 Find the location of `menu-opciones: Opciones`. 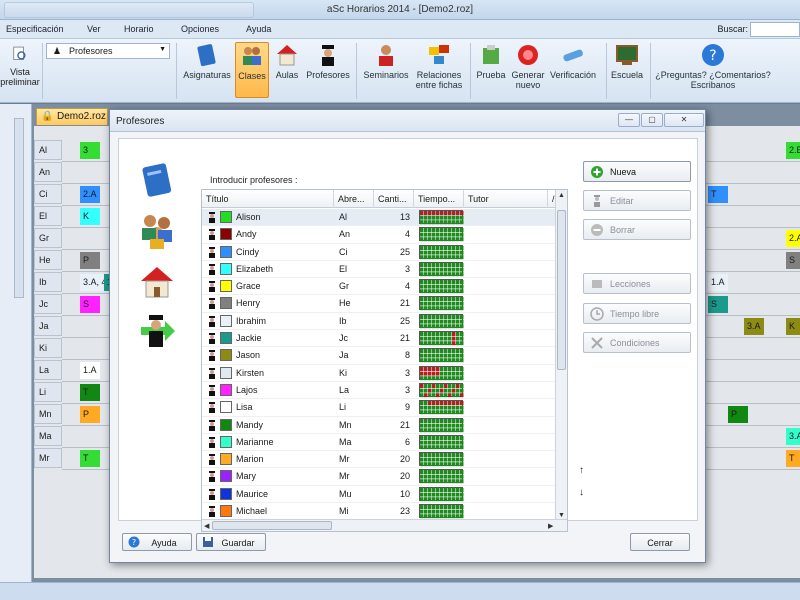

menu-opciones: Opciones is located at coordinates (200, 29).